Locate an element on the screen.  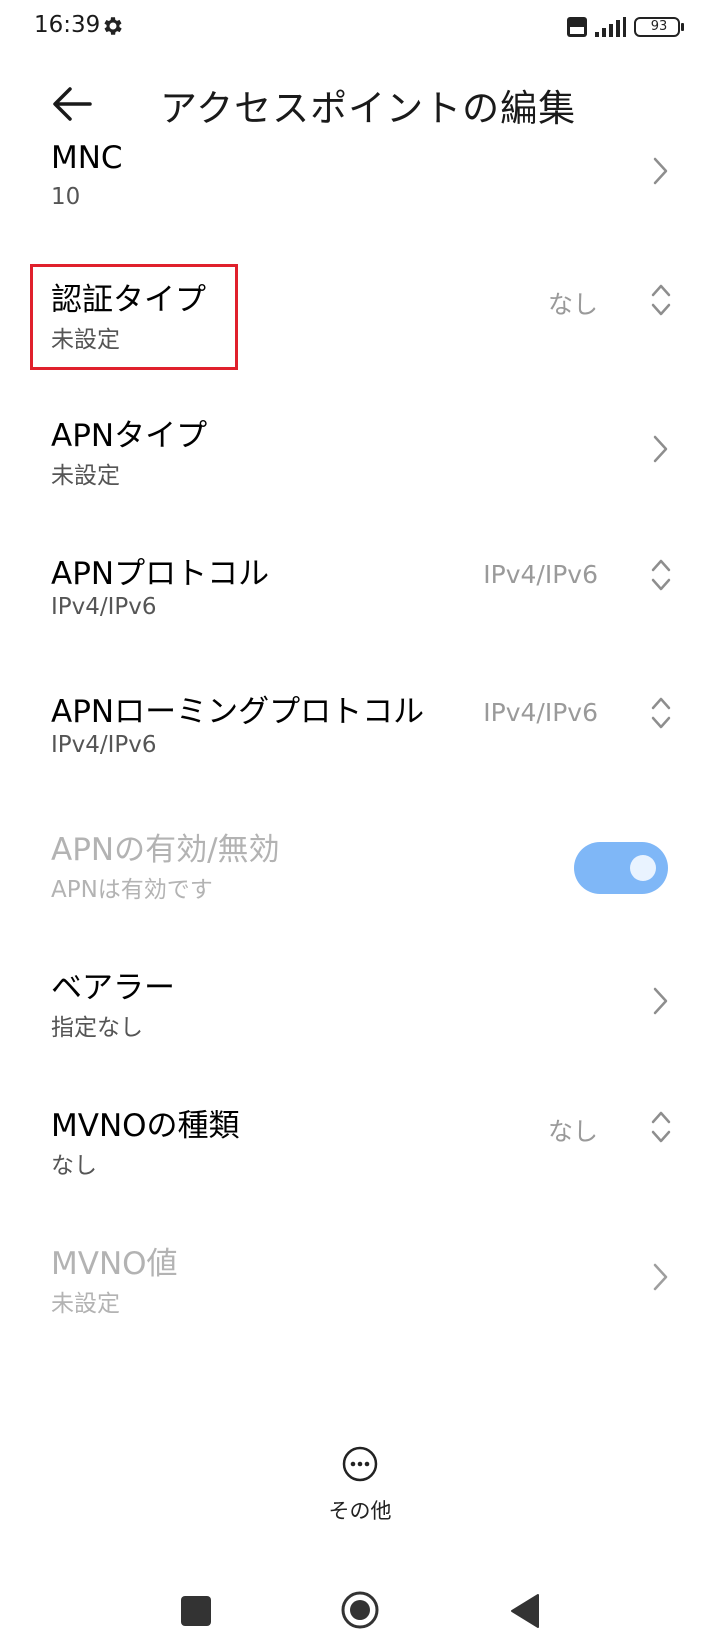
back-triangle-icon is located at coordinates (525, 1611).